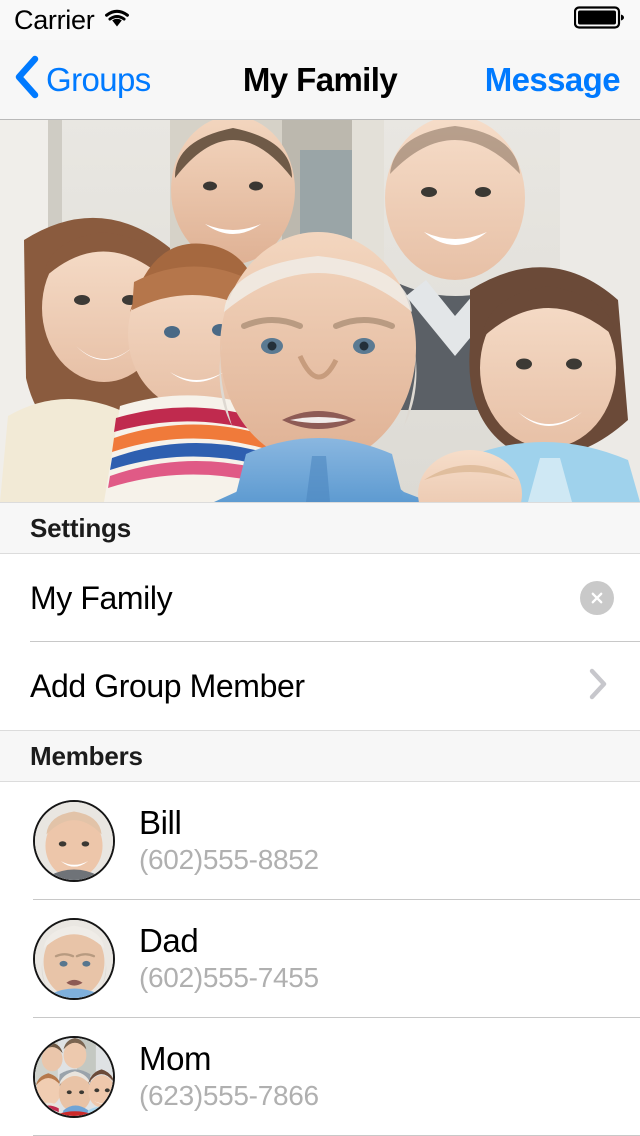 This screenshot has width=640, height=1136. Describe the element at coordinates (54, 19) in the screenshot. I see `carrier-label: Carrier` at that location.